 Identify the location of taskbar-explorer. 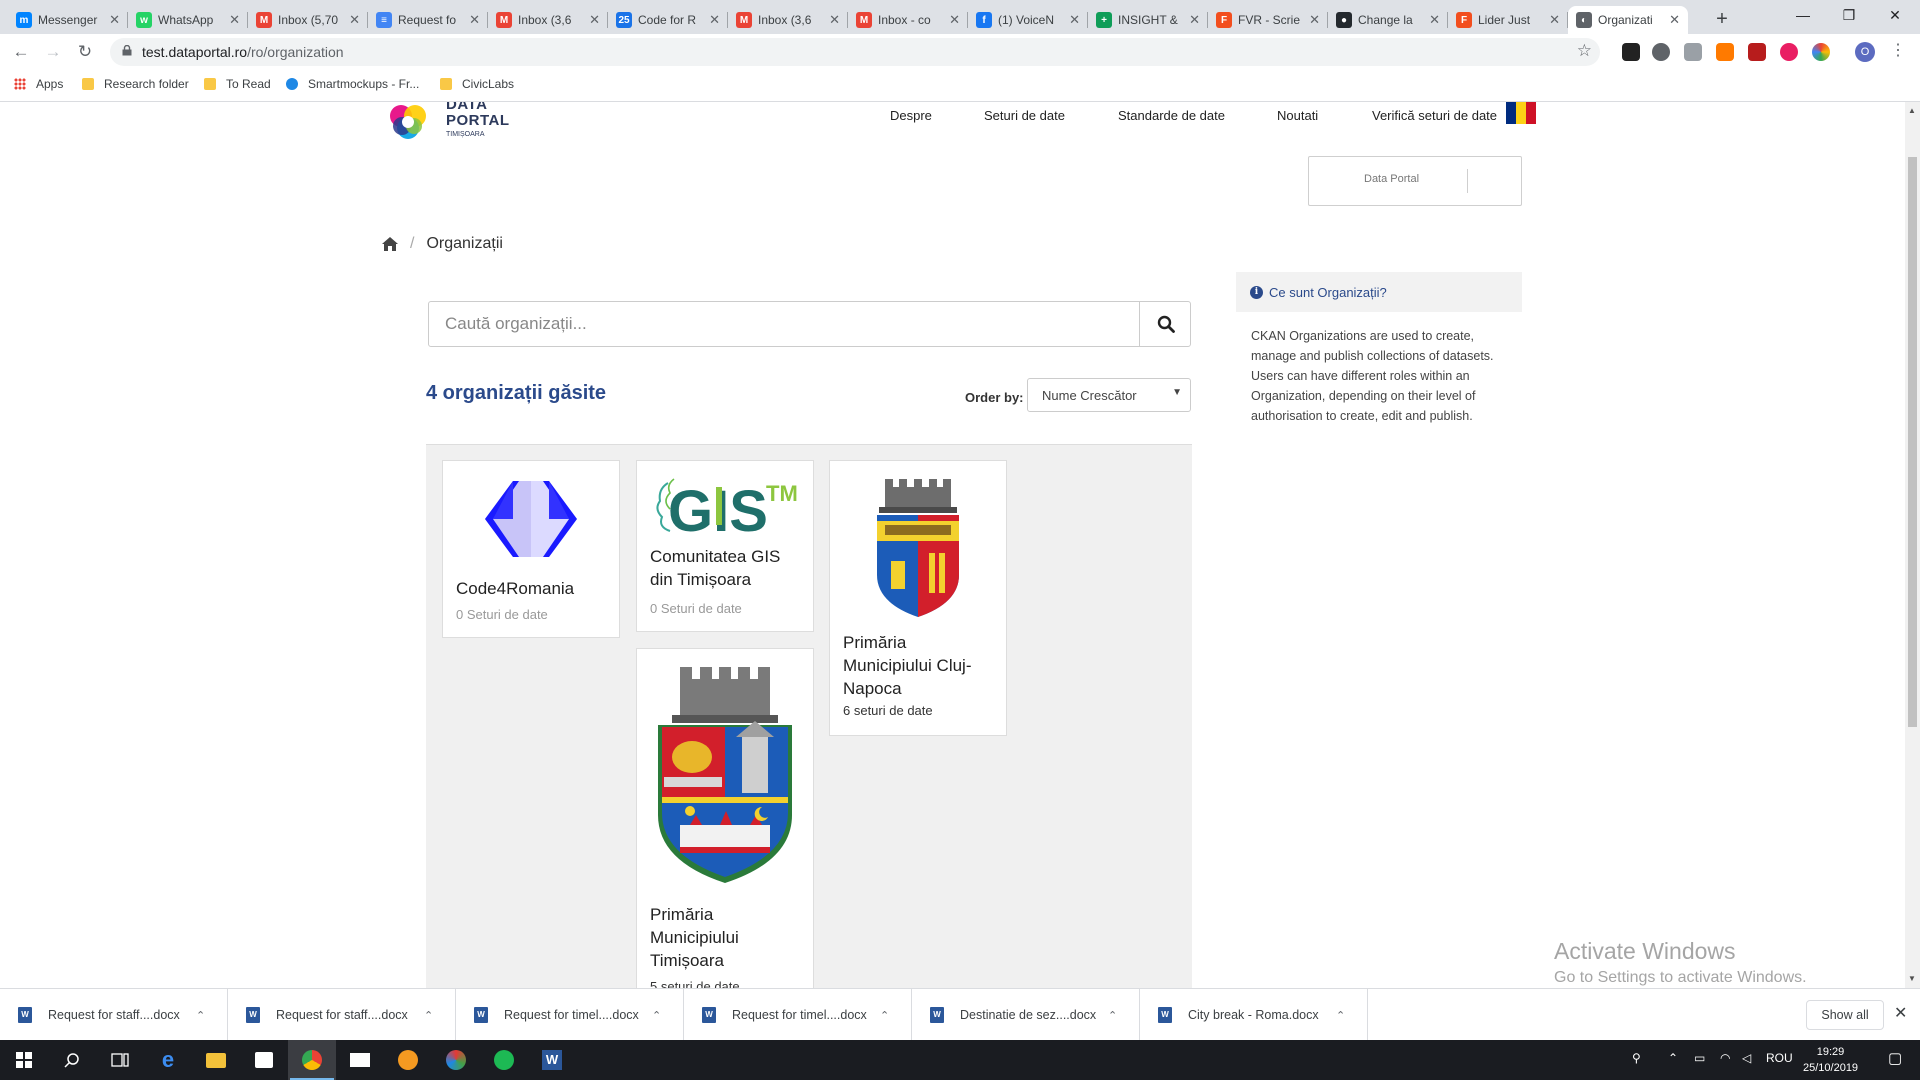
(216, 1060).